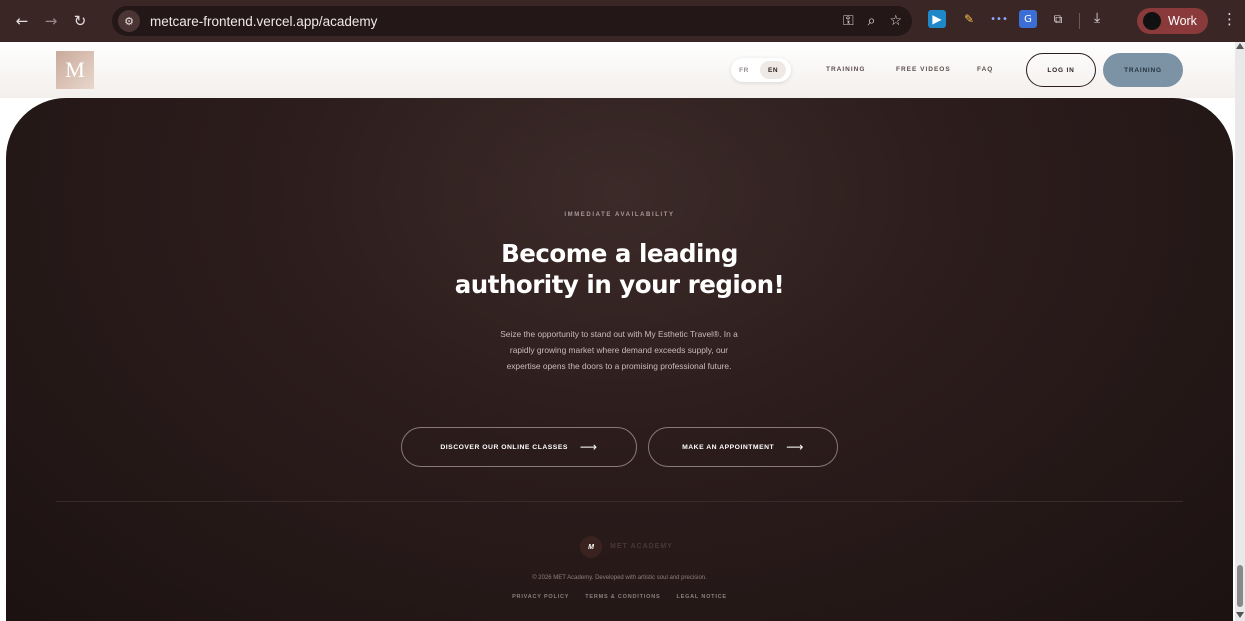 The height and width of the screenshot is (621, 1245). Describe the element at coordinates (51, 21) in the screenshot. I see `forward-icon: →` at that location.